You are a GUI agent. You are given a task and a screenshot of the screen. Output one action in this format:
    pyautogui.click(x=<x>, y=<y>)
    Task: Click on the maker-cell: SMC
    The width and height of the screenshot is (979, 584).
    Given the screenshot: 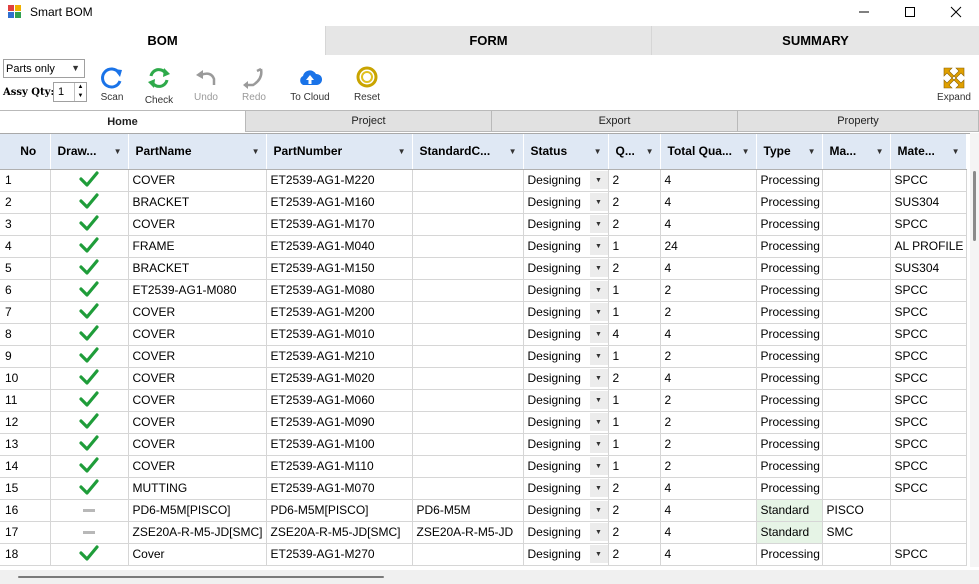 What is the action you would take?
    pyautogui.click(x=856, y=532)
    